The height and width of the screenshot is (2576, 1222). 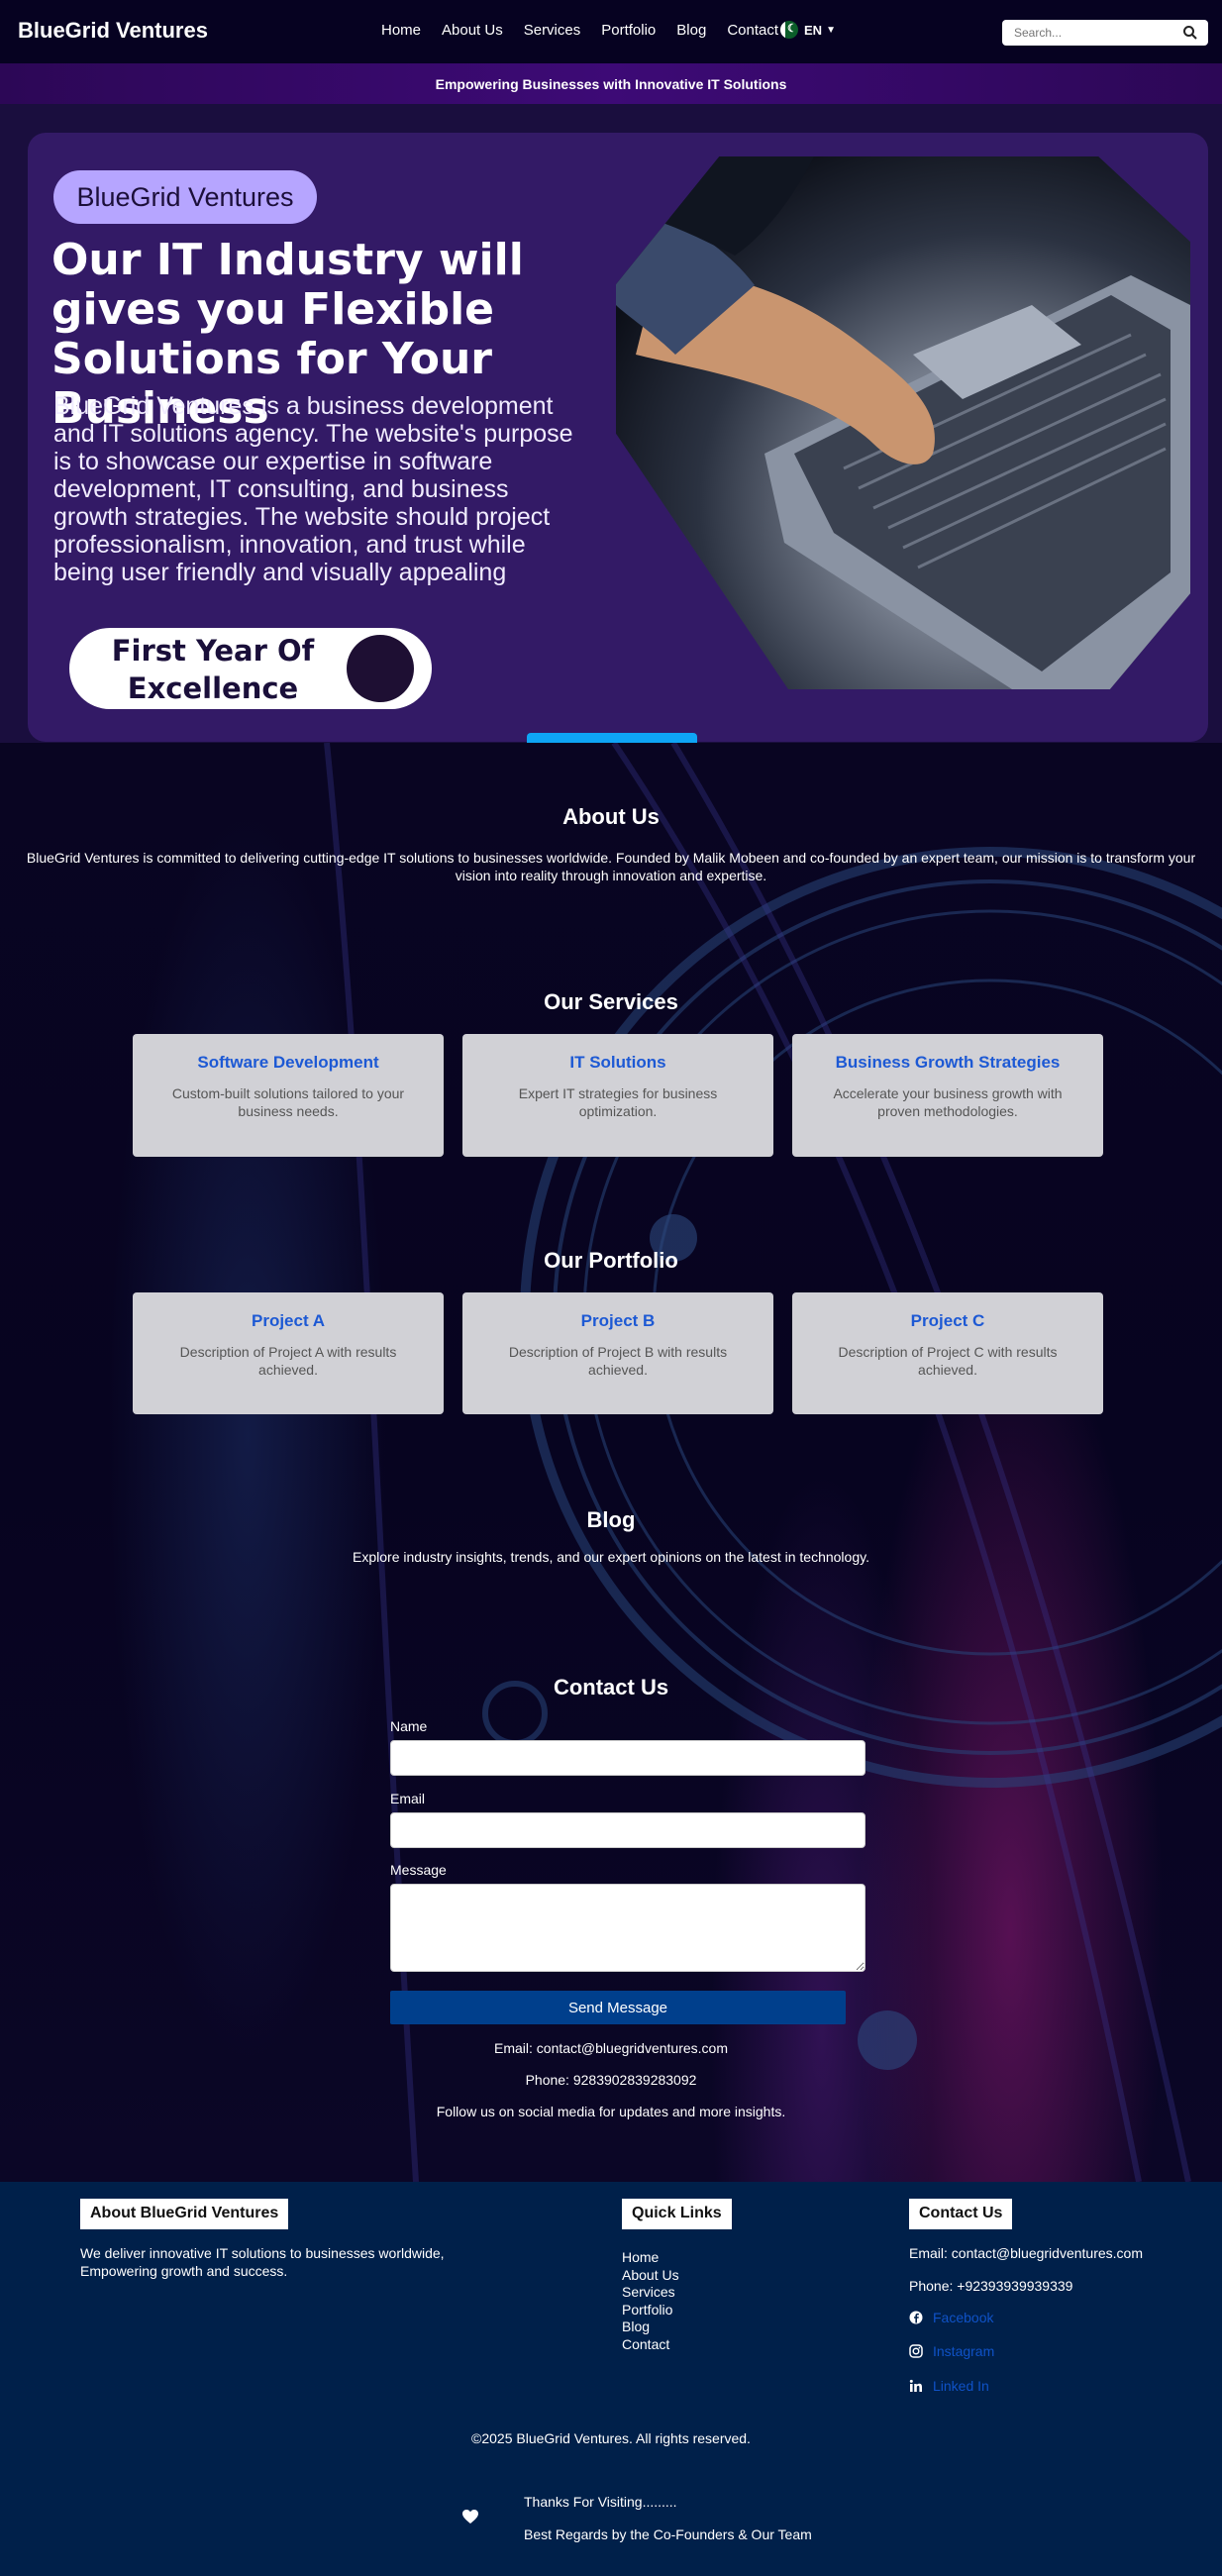 I want to click on blog-title: Blog, so click(x=611, y=1519).